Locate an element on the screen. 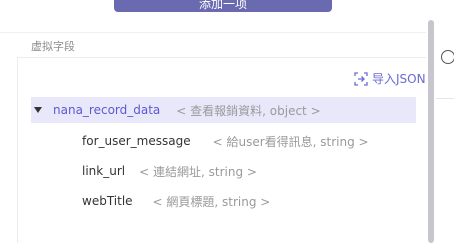 This screenshot has width=454, height=243. import-json-icon is located at coordinates (361, 78).